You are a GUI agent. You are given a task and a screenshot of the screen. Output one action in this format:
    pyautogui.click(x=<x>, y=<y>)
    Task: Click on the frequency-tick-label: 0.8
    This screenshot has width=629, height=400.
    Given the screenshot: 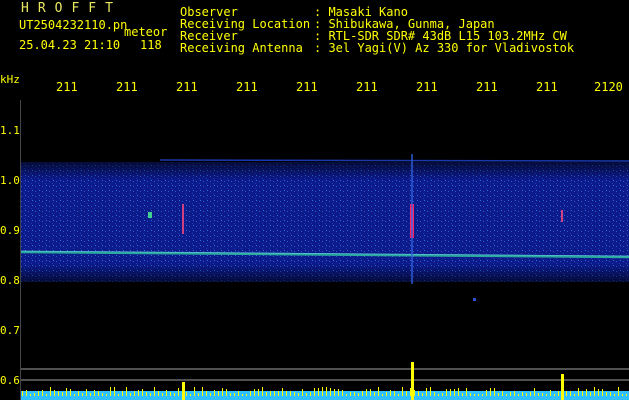 What is the action you would take?
    pyautogui.click(x=10, y=280)
    